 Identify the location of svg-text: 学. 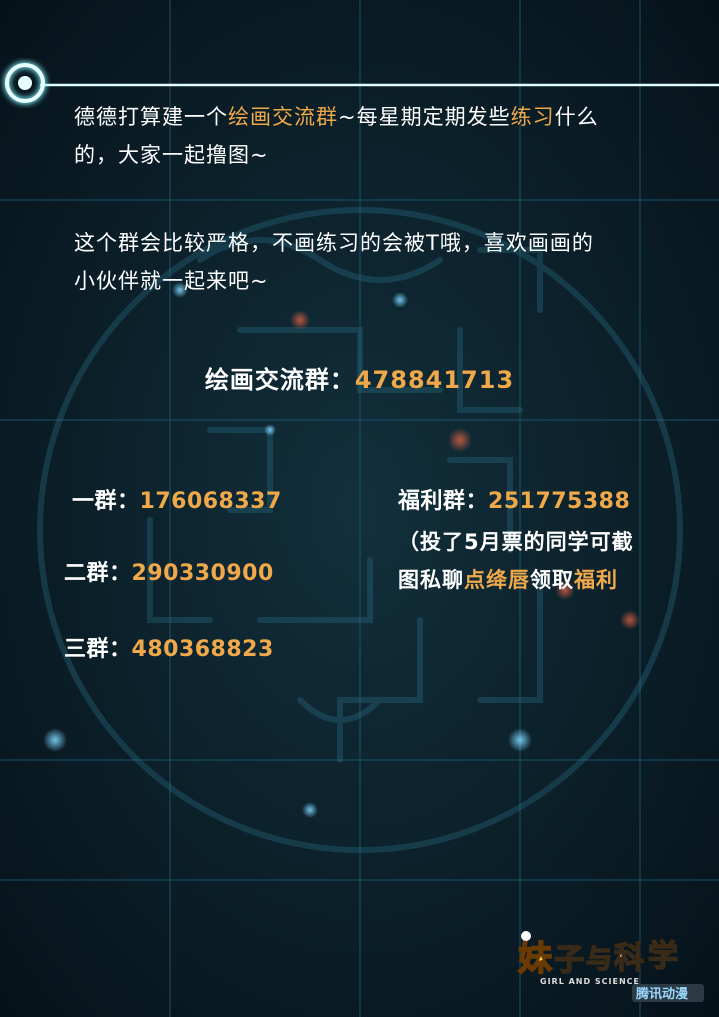
(663, 956).